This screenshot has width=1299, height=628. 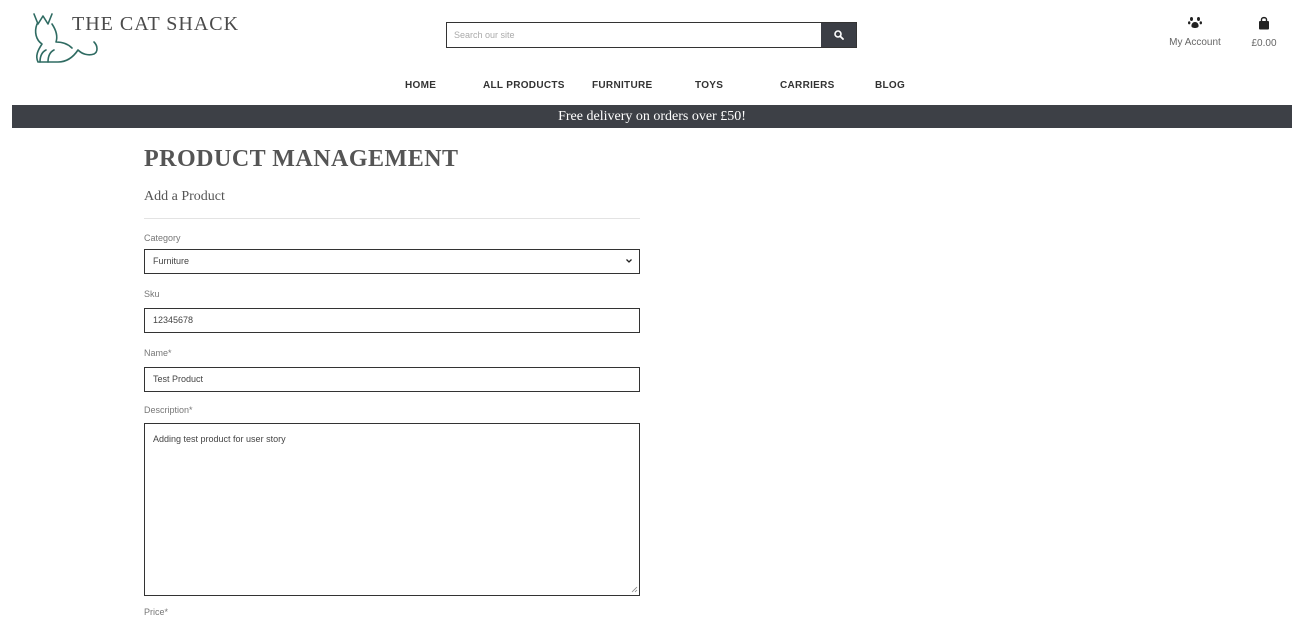 I want to click on category-select: Furniture, so click(x=392, y=261).